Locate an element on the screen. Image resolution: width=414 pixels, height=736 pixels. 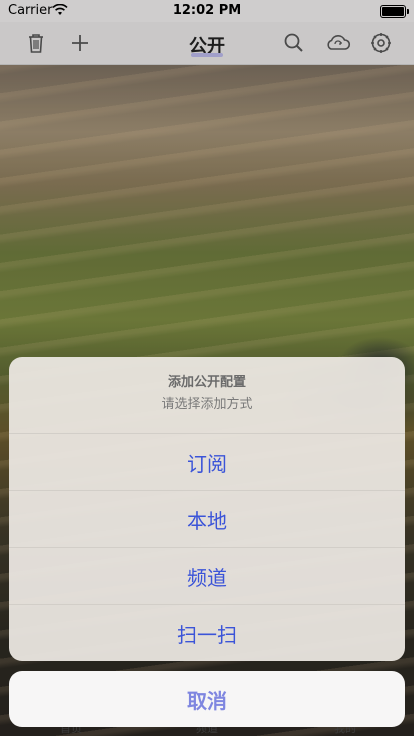
action-sheet-title: 添加公开配置 is located at coordinates (206, 382).